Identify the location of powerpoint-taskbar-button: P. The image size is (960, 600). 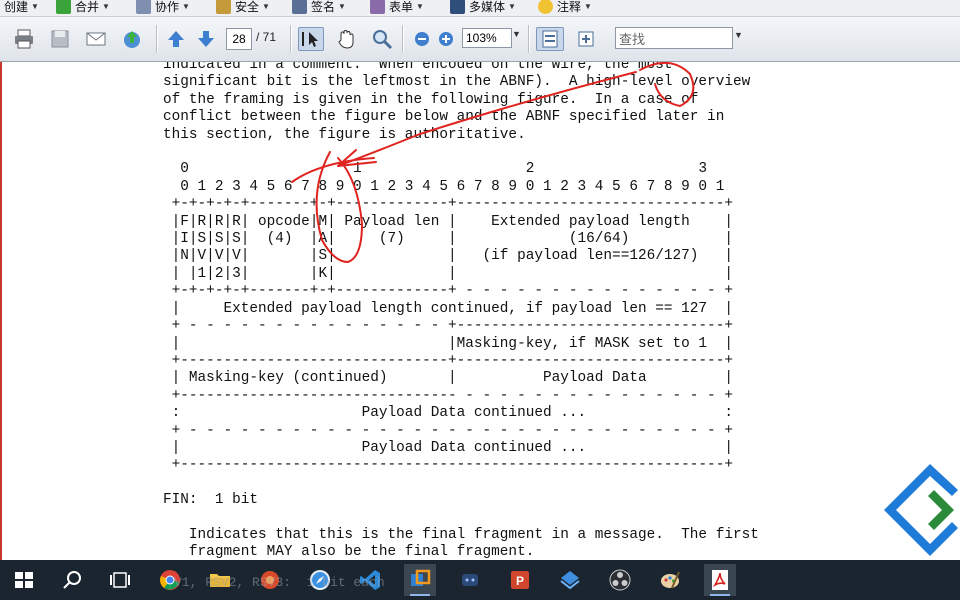
(520, 580).